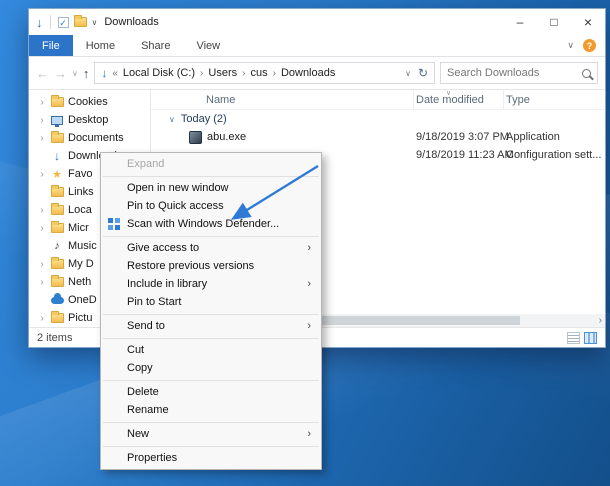 The image size is (610, 486). Describe the element at coordinates (459, 99) in the screenshot. I see `column-header-date-modified: ∨ Date modified` at that location.